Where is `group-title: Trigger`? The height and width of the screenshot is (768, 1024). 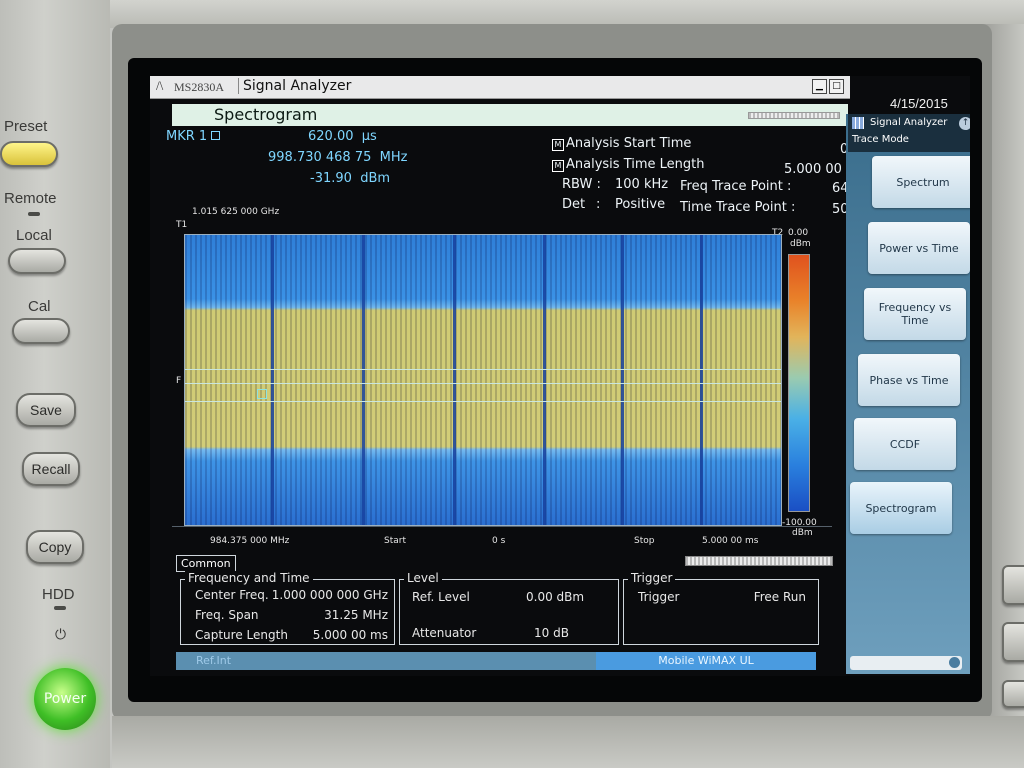
group-title: Trigger is located at coordinates (652, 578).